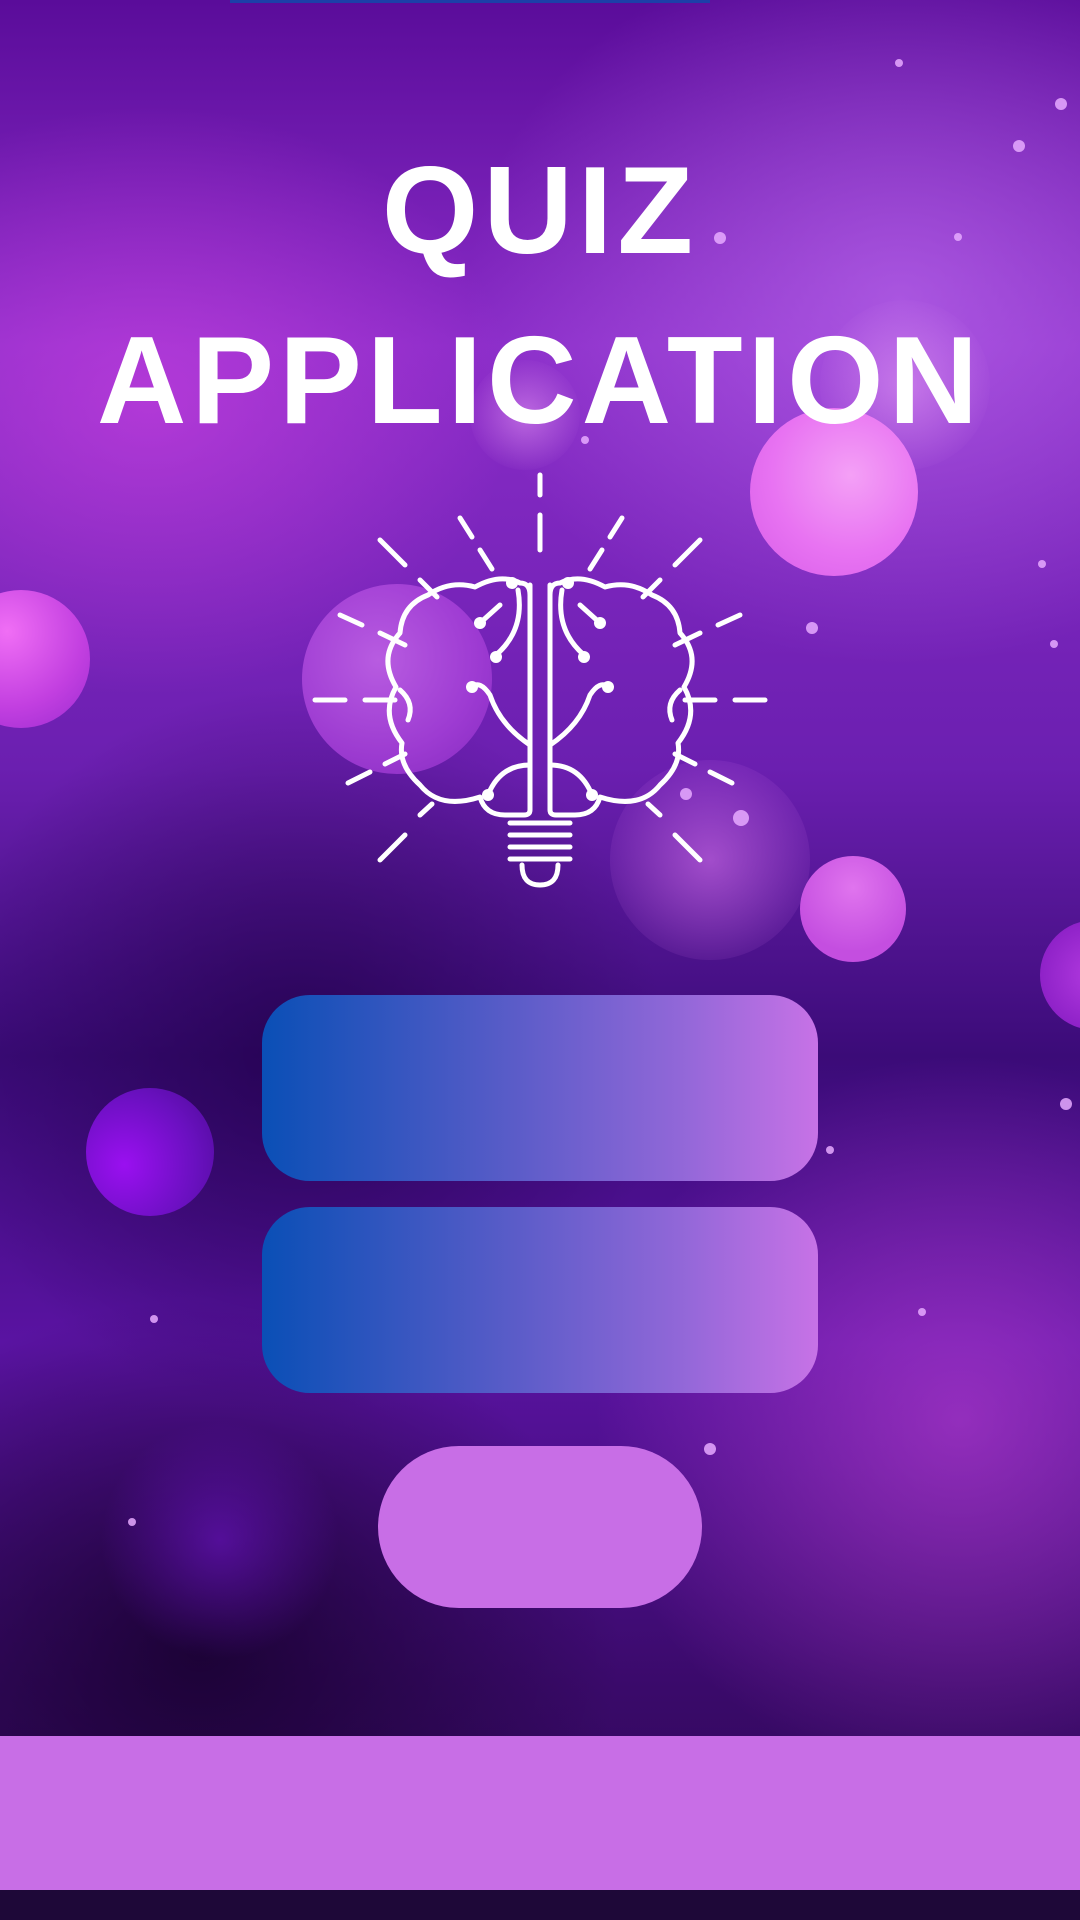 The width and height of the screenshot is (1080, 1920). I want to click on bottom-bar, so click(540, 1813).